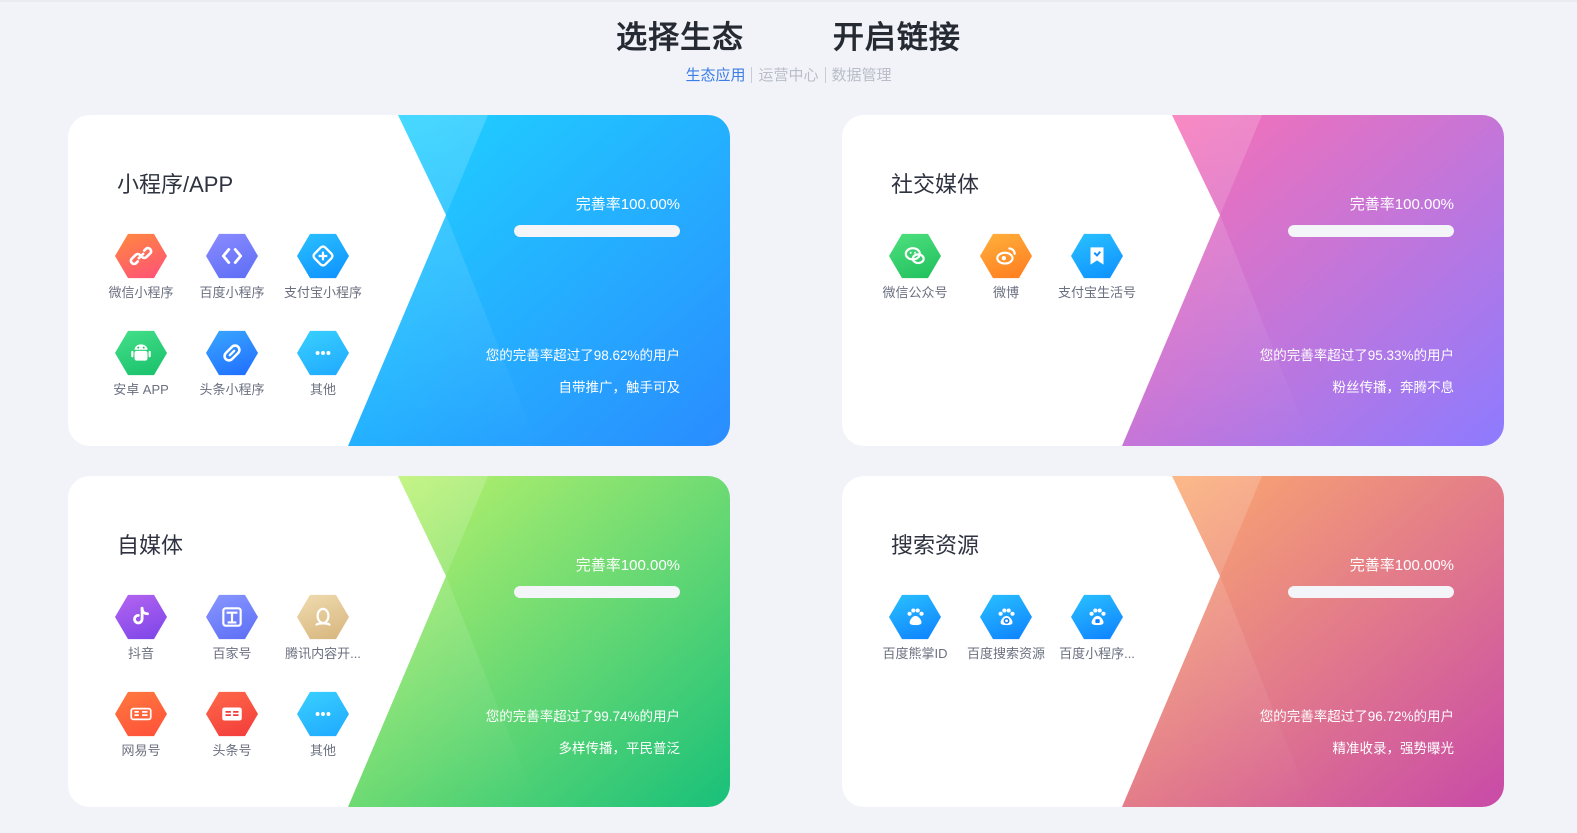  I want to click on app-item: 支付宝小程序, so click(323, 267).